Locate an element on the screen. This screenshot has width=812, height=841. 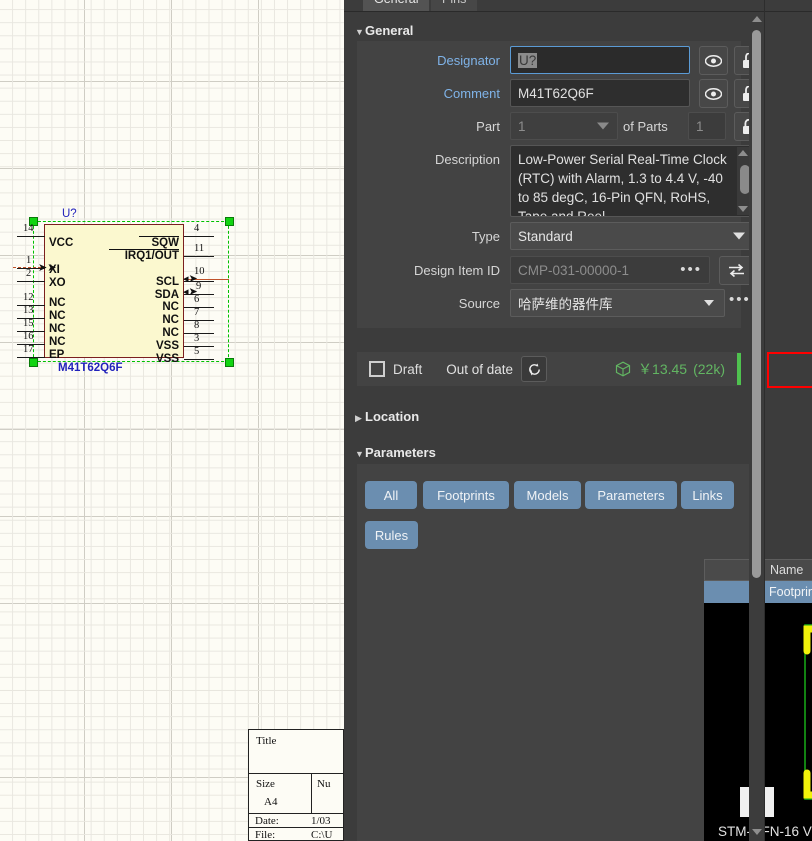
designator-value: U? is located at coordinates (528, 60).